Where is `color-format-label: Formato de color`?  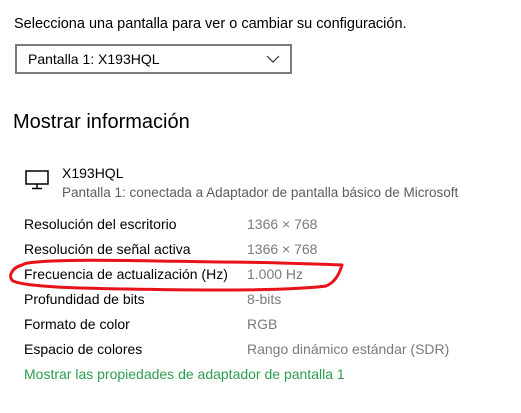 color-format-label: Formato de color is located at coordinates (77, 324).